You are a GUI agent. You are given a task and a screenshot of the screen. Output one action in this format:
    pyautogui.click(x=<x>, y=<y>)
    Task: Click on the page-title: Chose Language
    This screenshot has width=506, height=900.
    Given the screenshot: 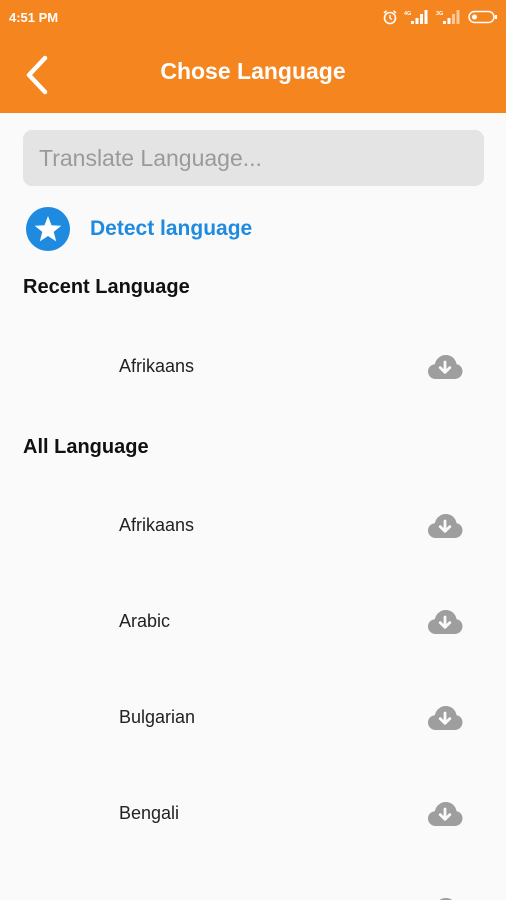 What is the action you would take?
    pyautogui.click(x=253, y=71)
    